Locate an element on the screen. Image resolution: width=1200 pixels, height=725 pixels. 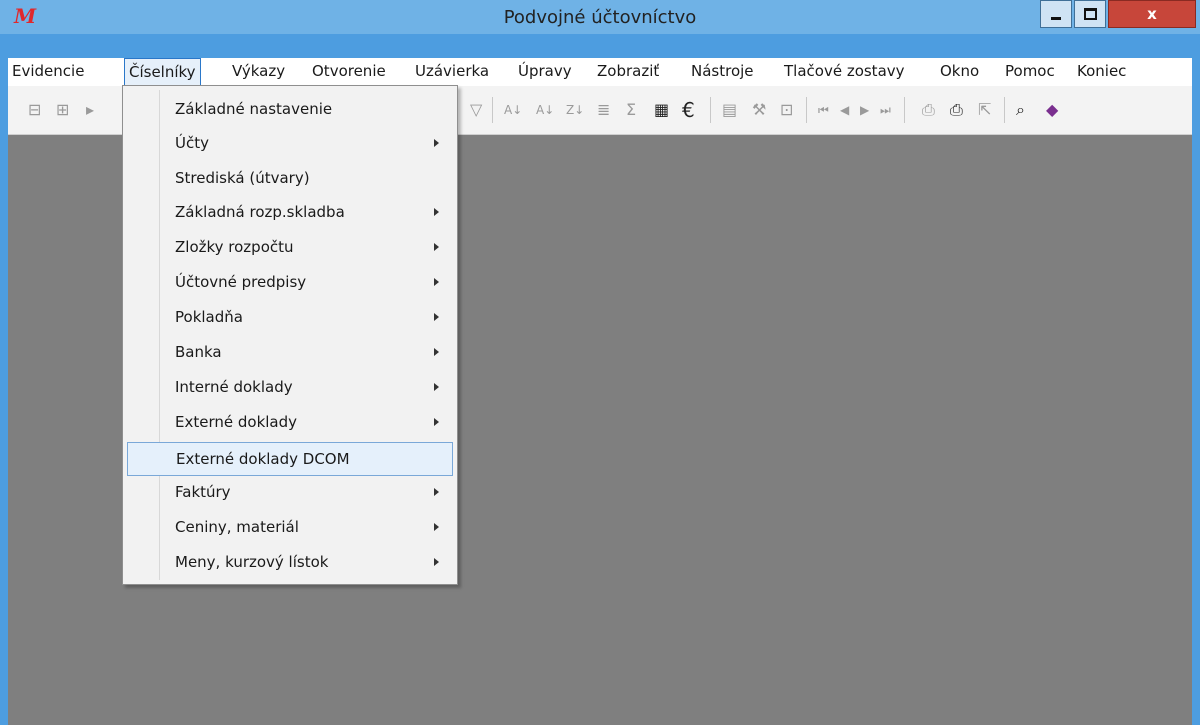
menu-item-strediska: Strediská (útvary) is located at coordinates (290, 179).